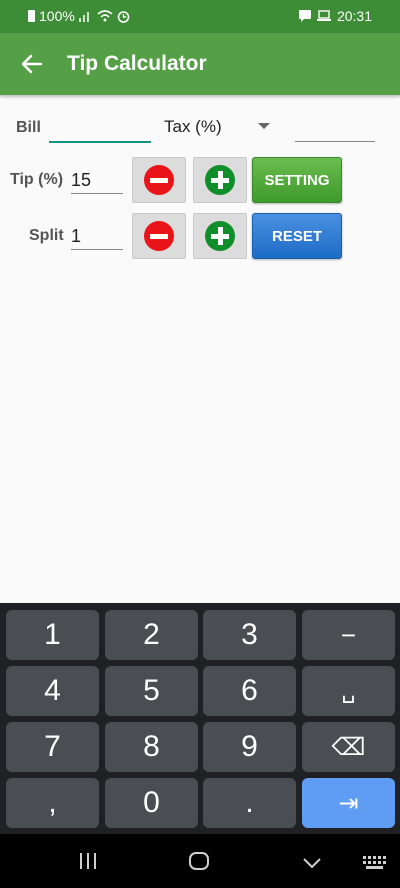 This screenshot has height=888, width=400. What do you see at coordinates (200, 16) in the screenshot?
I see `status-bar: 100% 20:31` at bounding box center [200, 16].